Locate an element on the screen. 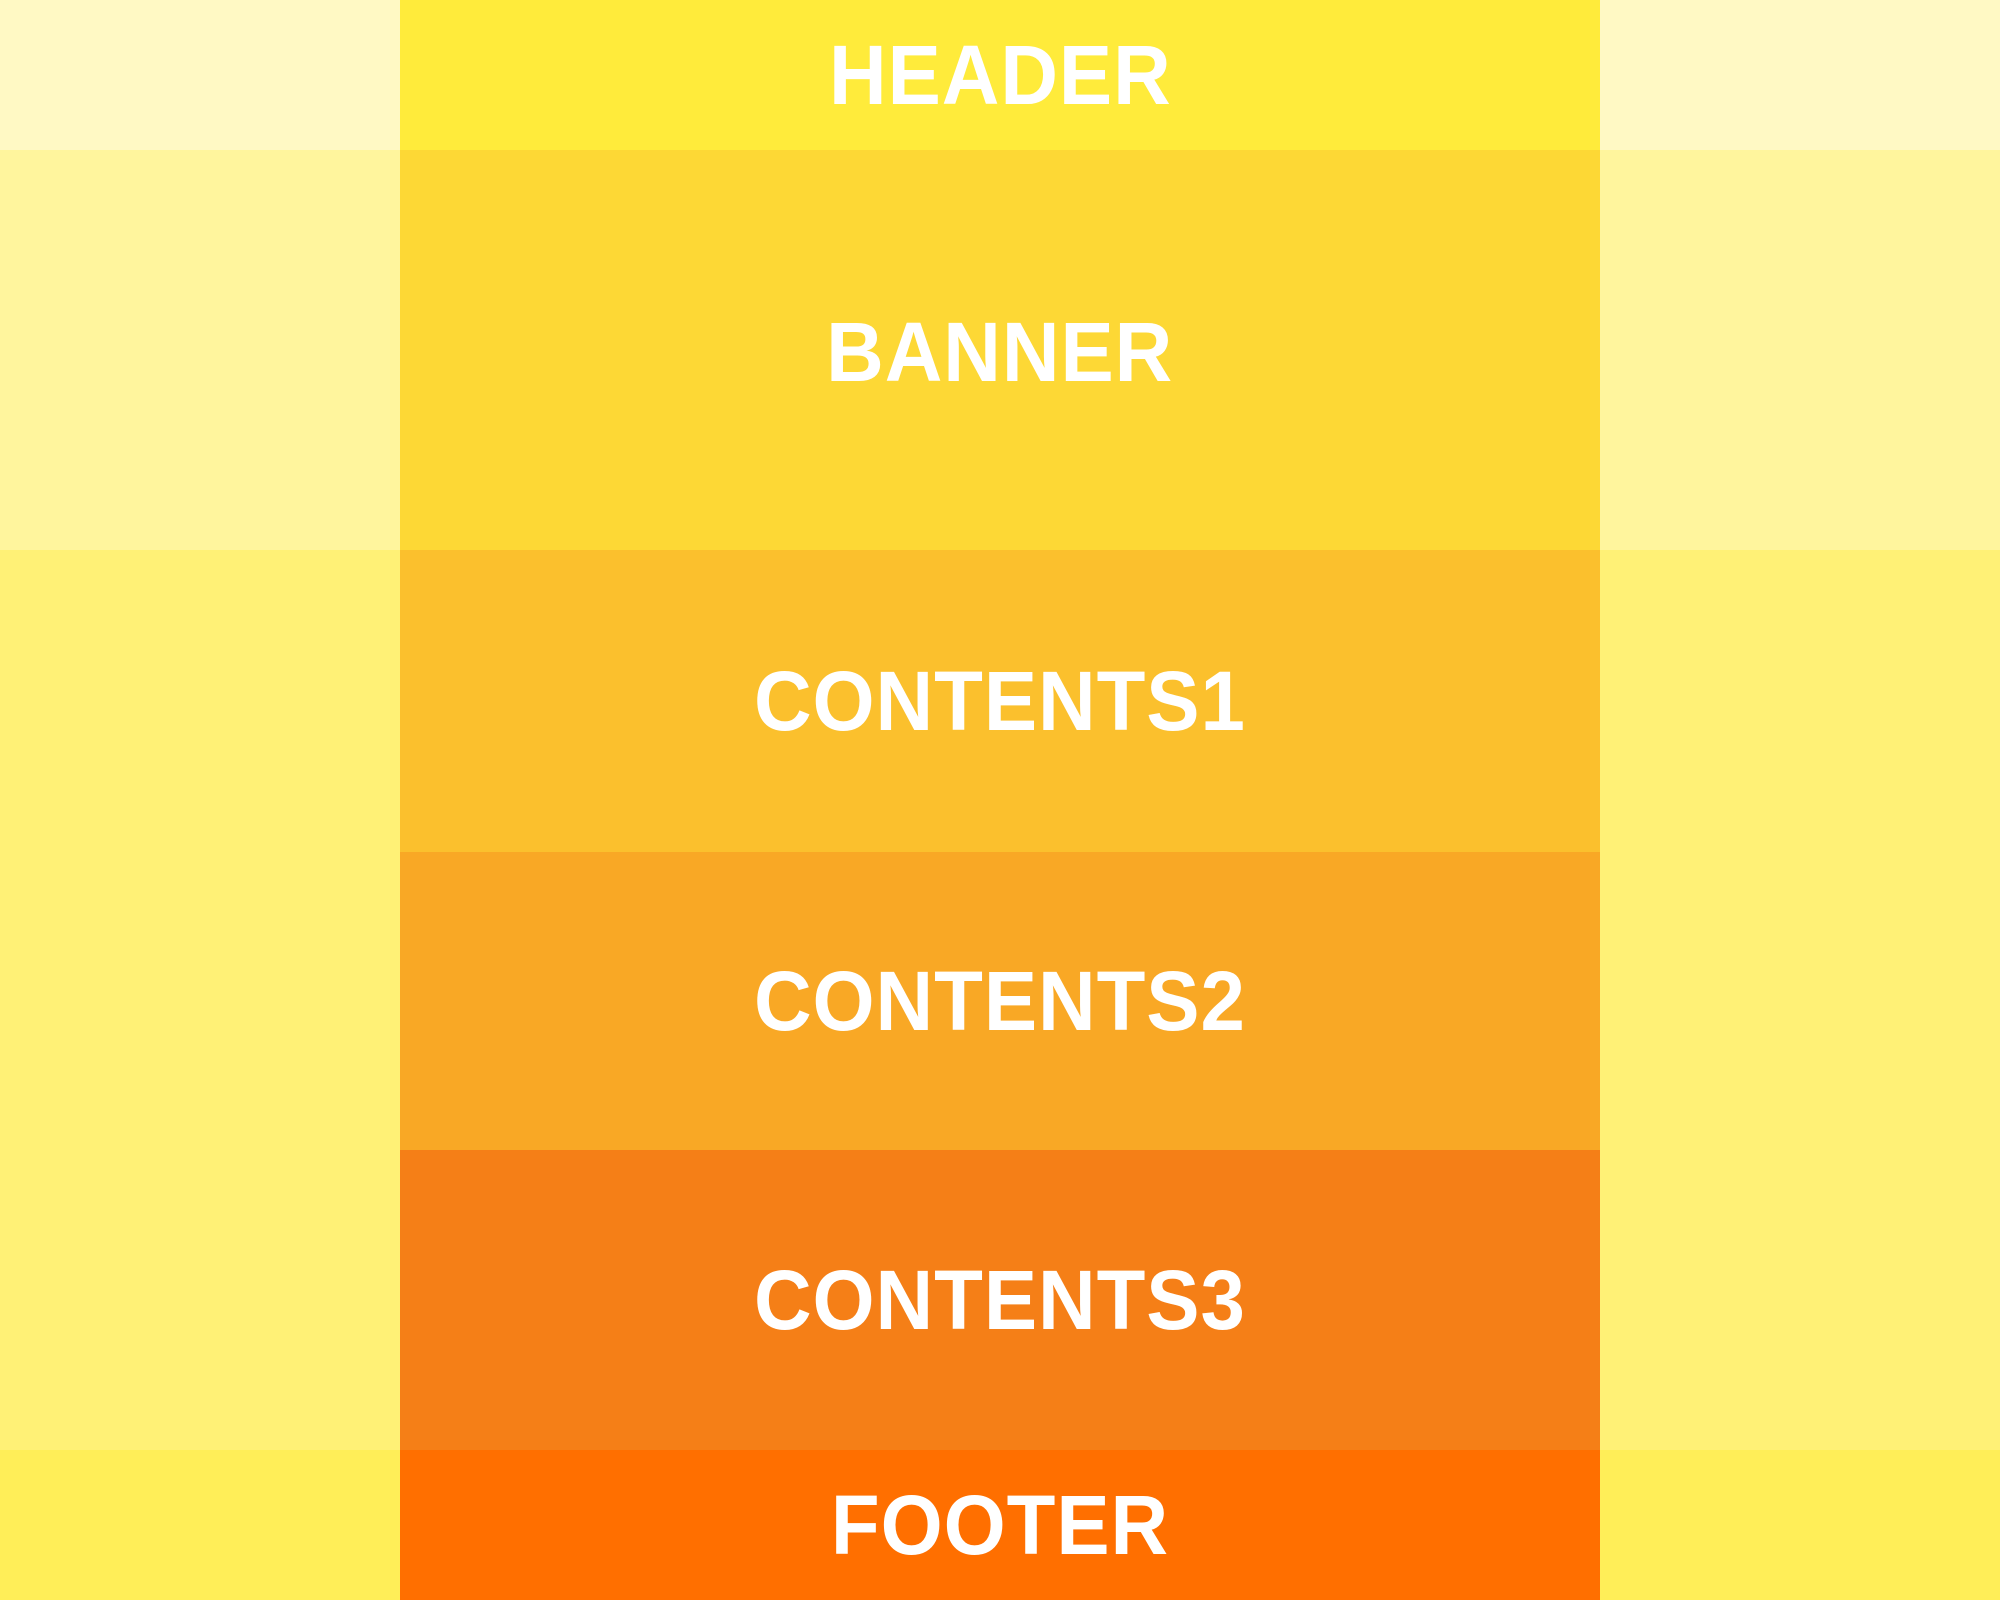  contents1-label: CONTENTS1 is located at coordinates (1000, 701).